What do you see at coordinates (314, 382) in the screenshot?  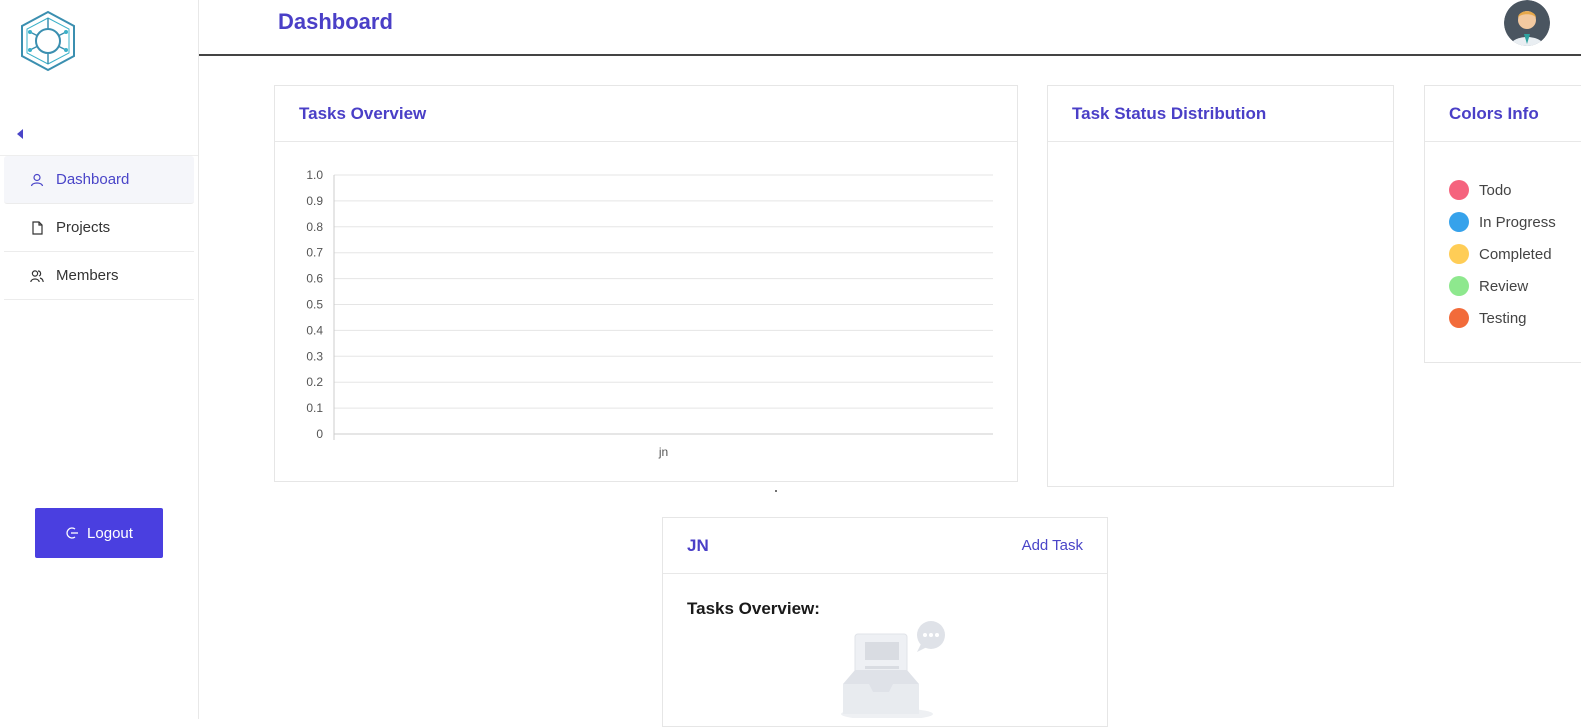 I see `y-tick-label: 0.2` at bounding box center [314, 382].